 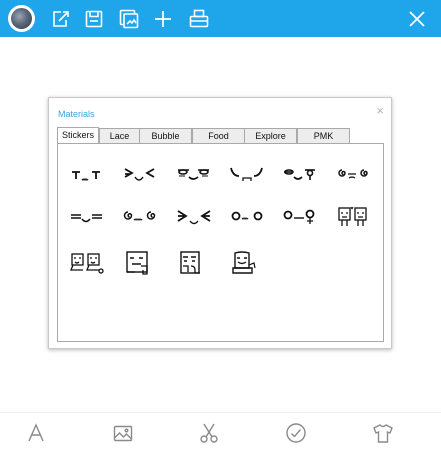 What do you see at coordinates (94, 19) in the screenshot?
I see `save-icon` at bounding box center [94, 19].